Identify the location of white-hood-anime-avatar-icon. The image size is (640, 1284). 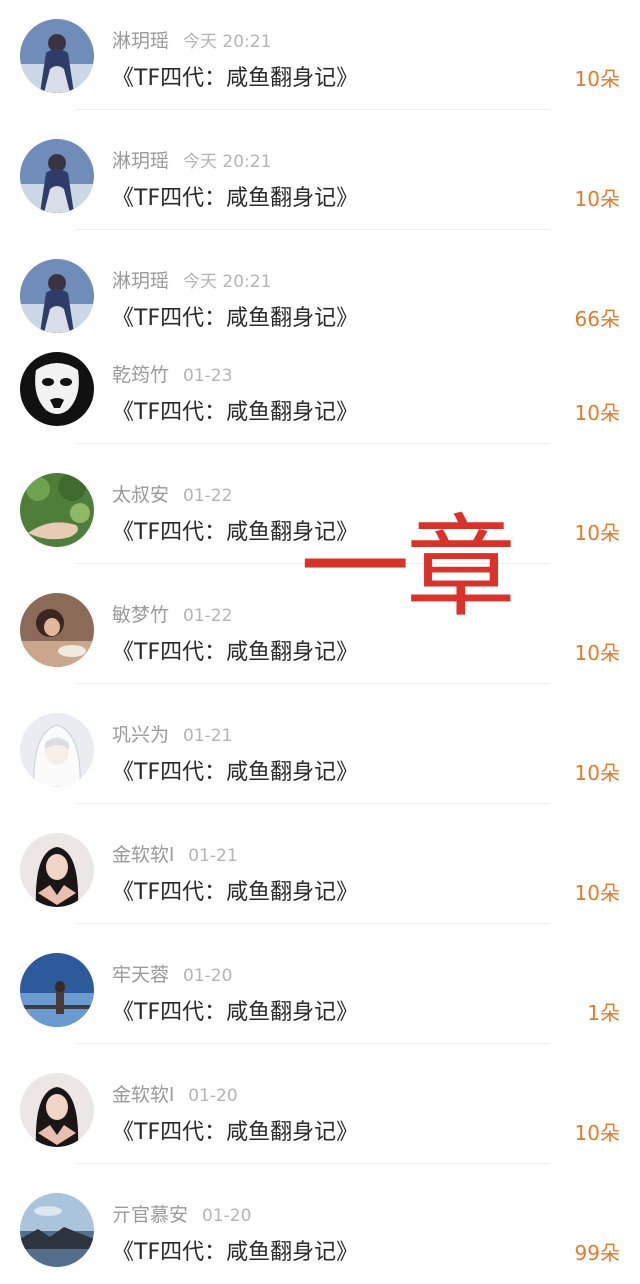
(57, 750).